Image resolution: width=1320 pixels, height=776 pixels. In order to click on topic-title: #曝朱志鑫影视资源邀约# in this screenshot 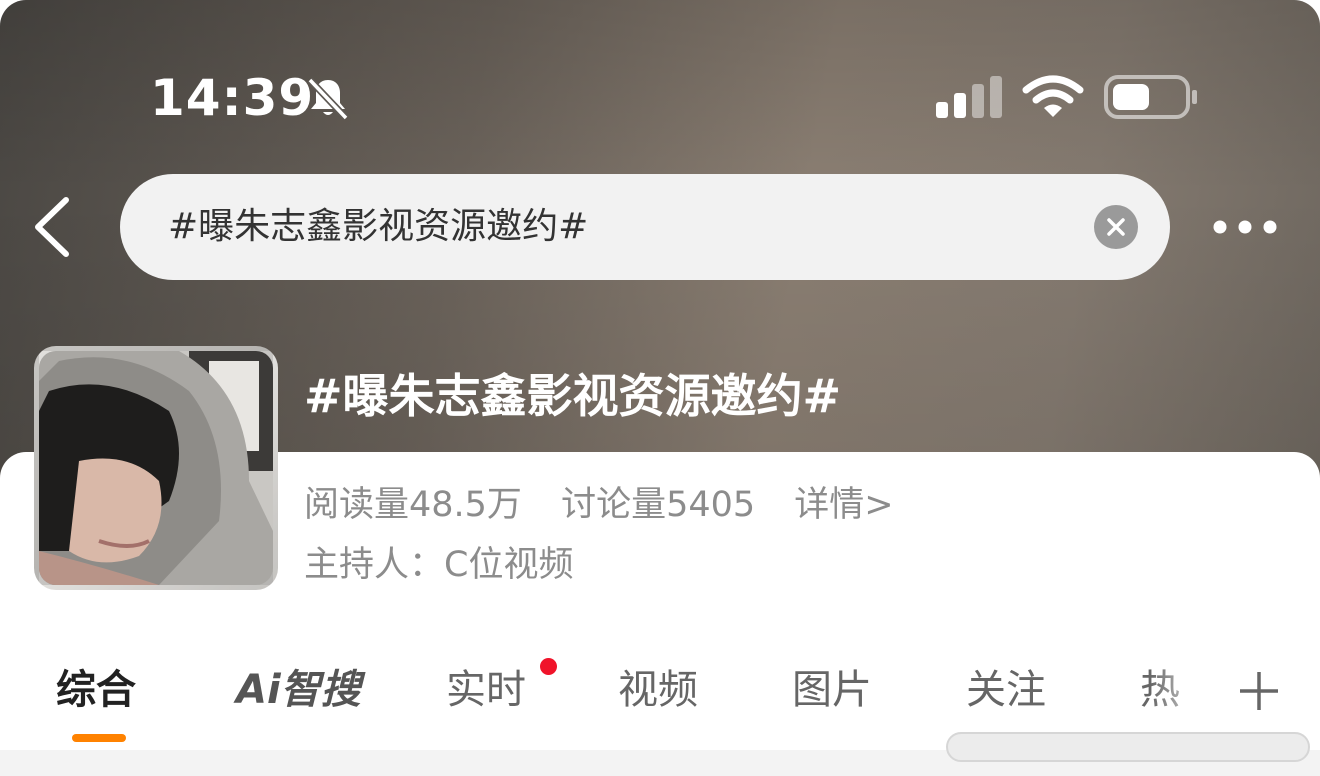, I will do `click(573, 396)`.